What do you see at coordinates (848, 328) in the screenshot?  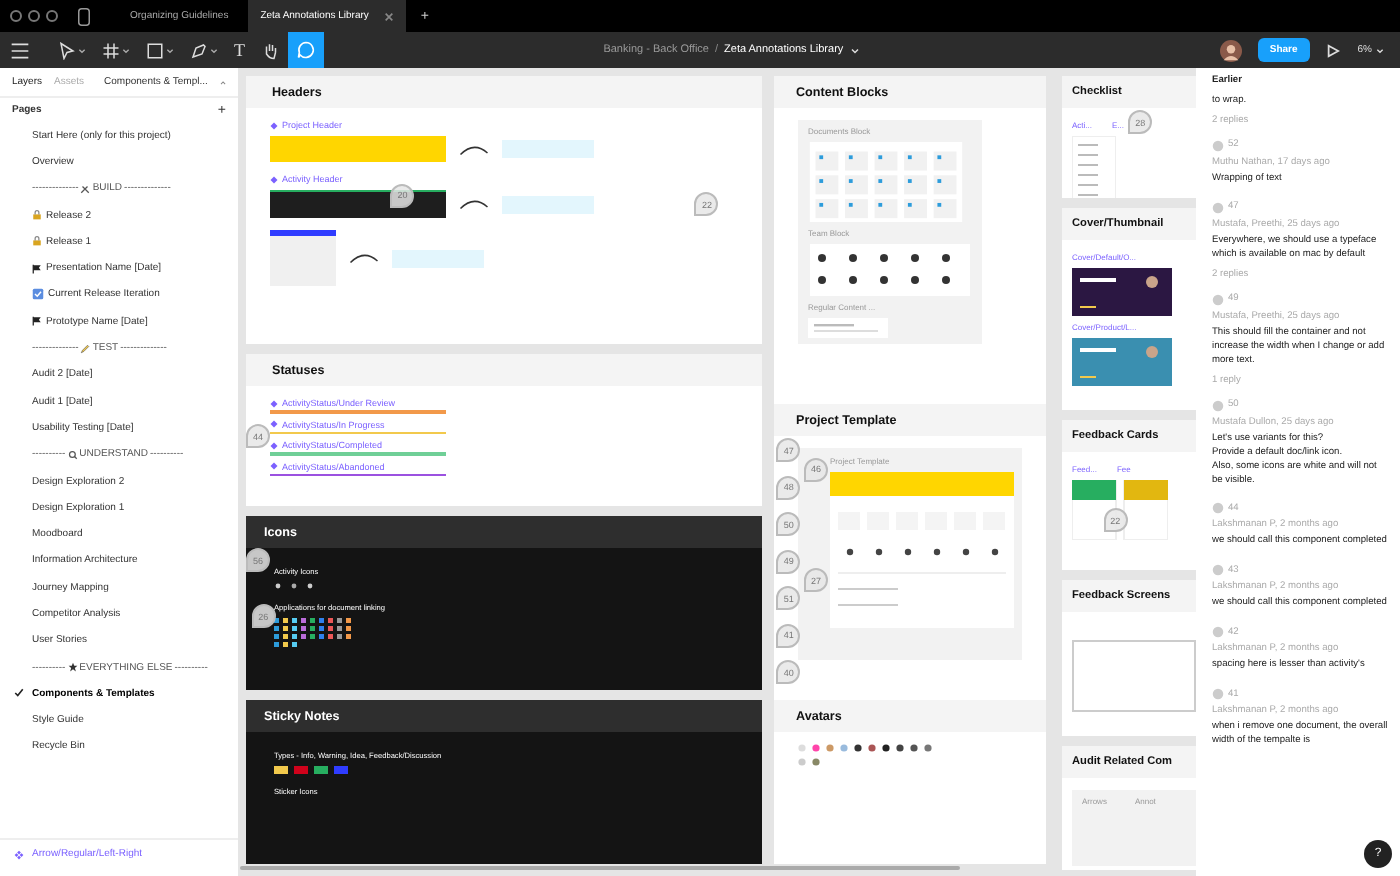 I see `content-card-drawing` at bounding box center [848, 328].